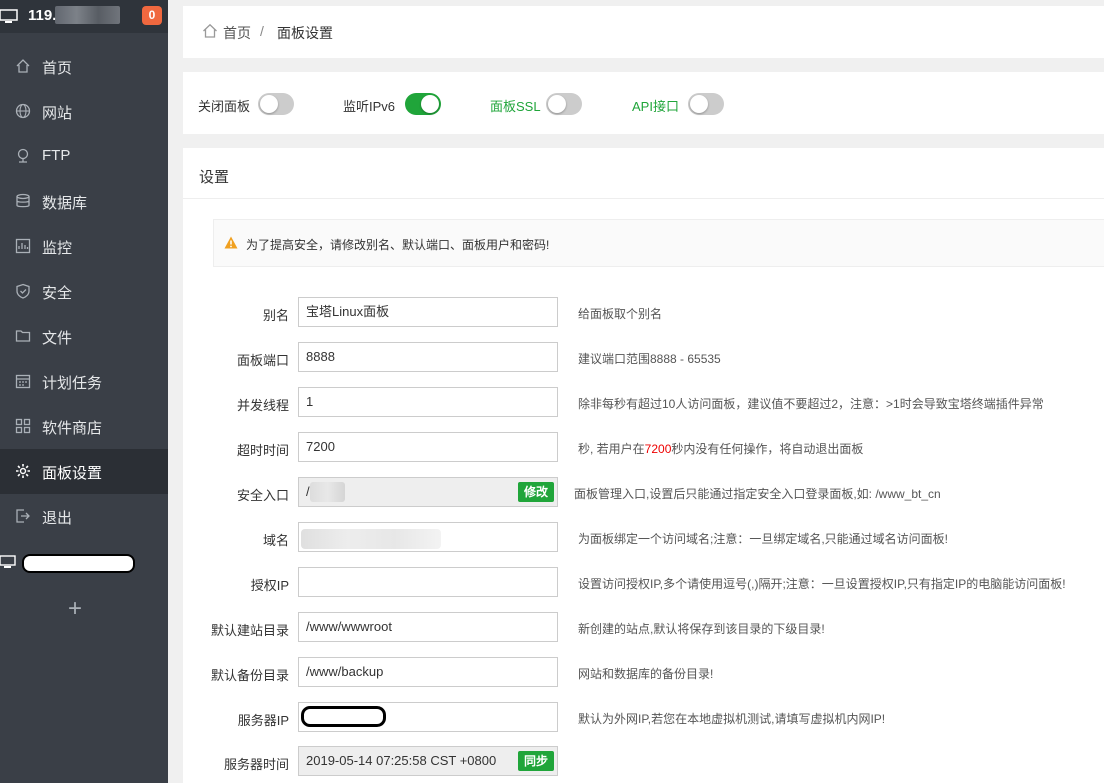 The image size is (1104, 783). What do you see at coordinates (84, 111) in the screenshot?
I see `sidebar-item-website: 网站` at bounding box center [84, 111].